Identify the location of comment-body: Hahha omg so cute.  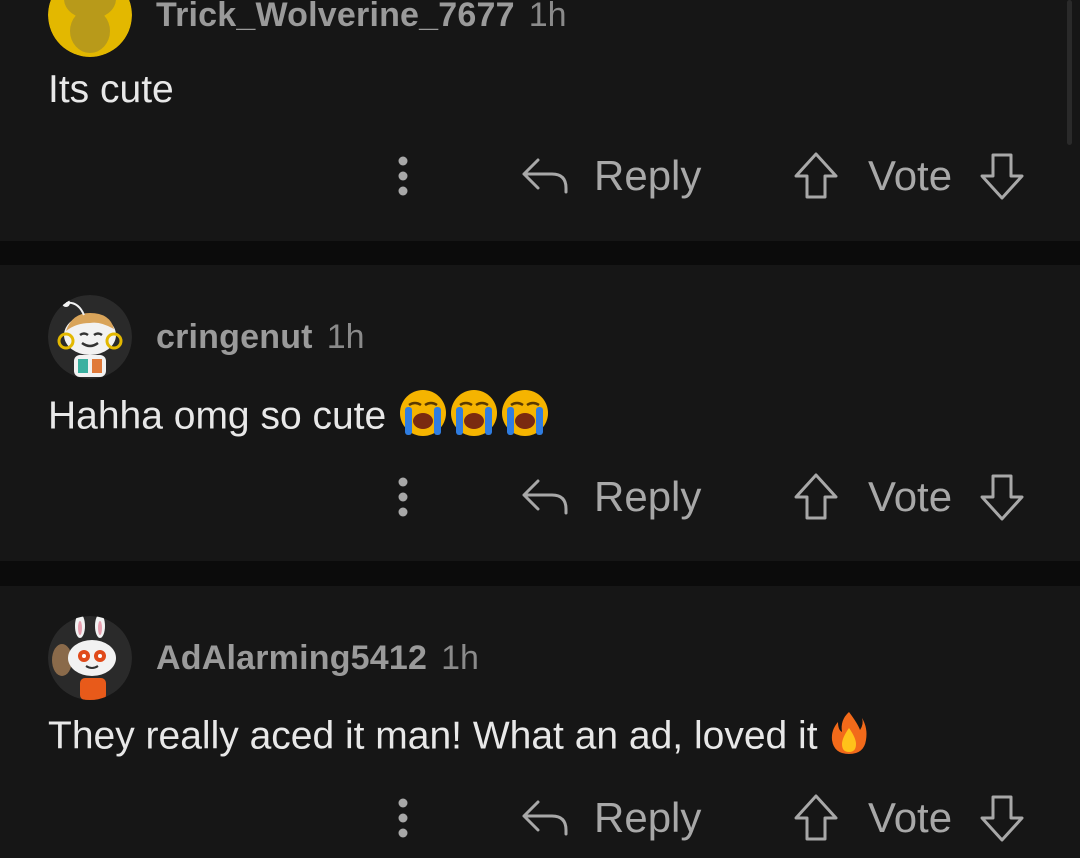
(298, 418).